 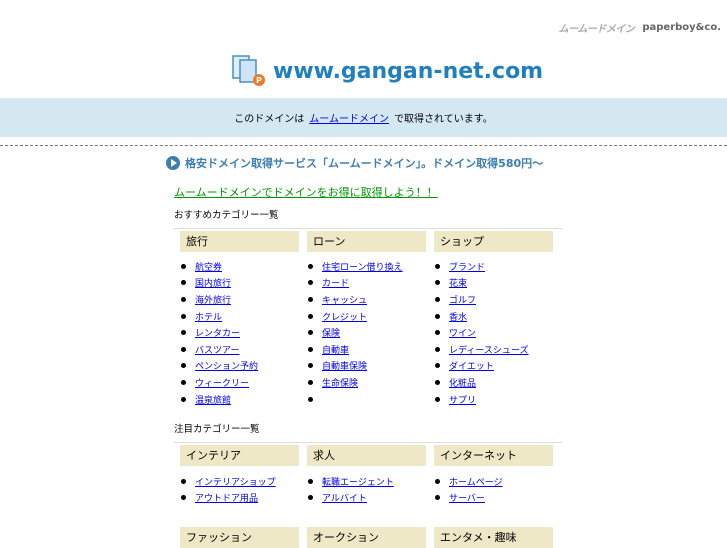 I want to click on list-item: ブランド, so click(x=481, y=266).